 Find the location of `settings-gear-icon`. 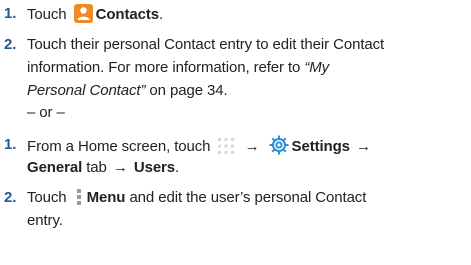

settings-gear-icon is located at coordinates (279, 145).